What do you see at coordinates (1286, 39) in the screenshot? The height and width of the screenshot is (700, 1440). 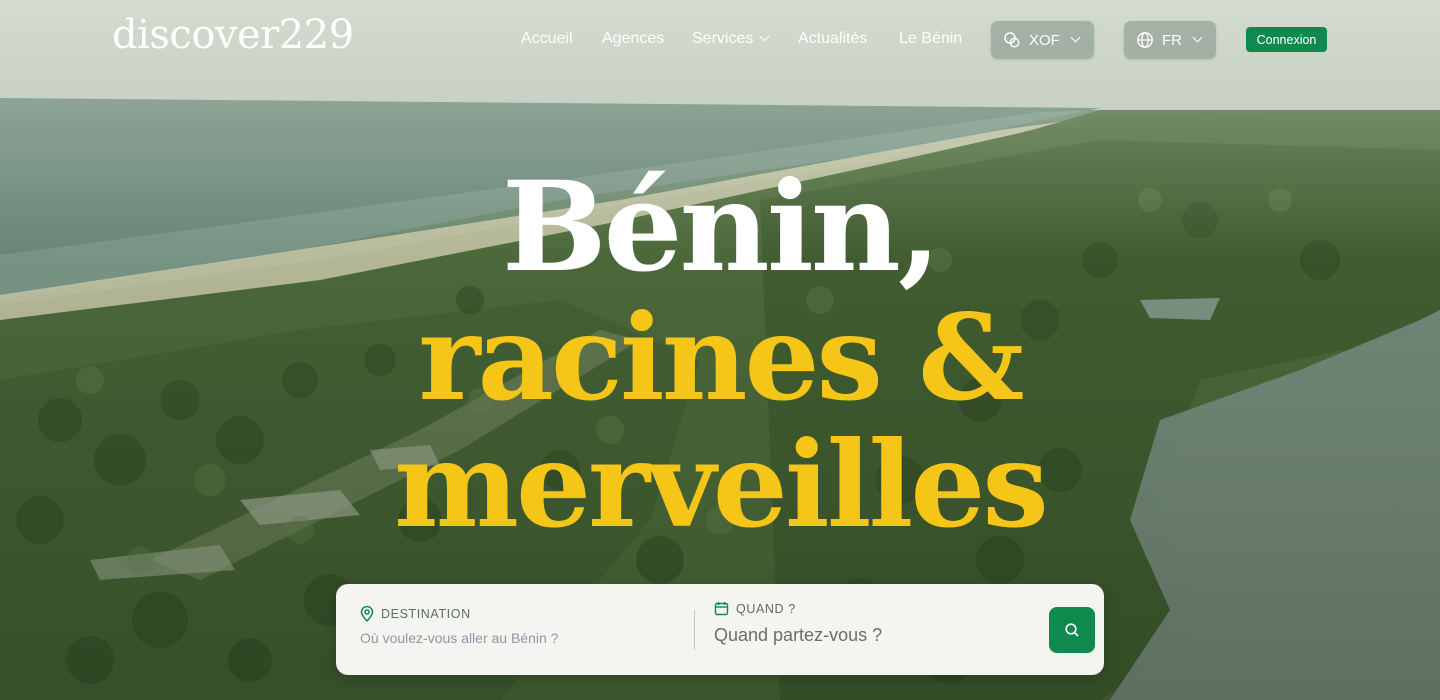 I see `login-button: Connexion` at bounding box center [1286, 39].